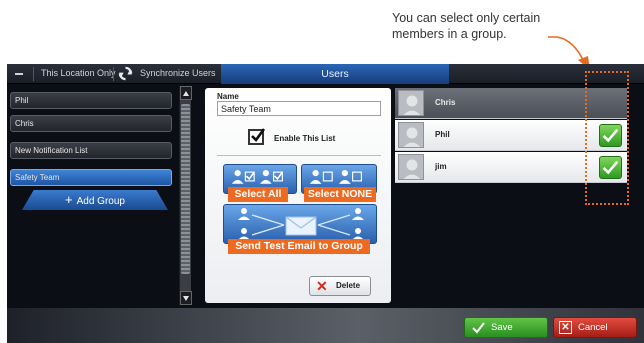  I want to click on enable-list-label: Enable This List, so click(305, 138).